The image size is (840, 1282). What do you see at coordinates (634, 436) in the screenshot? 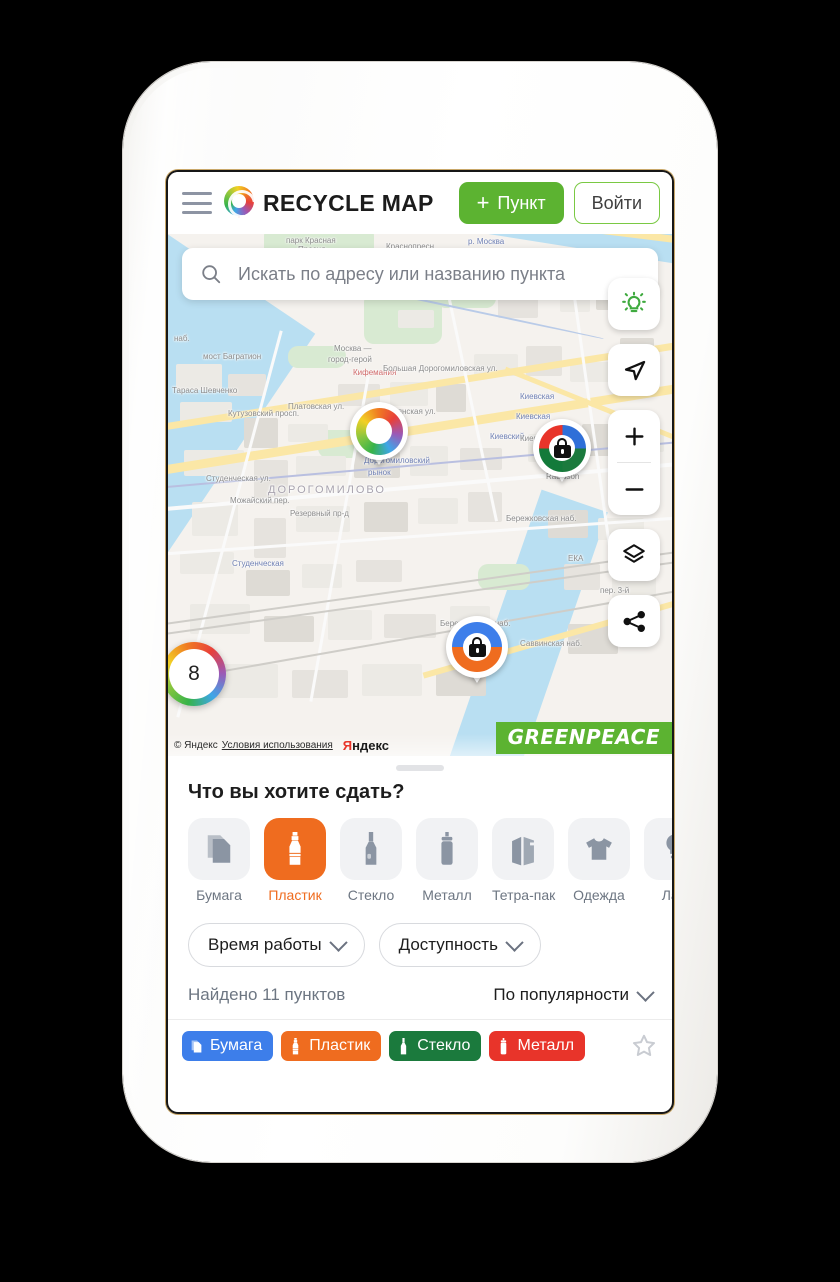
I see `zoom-in-icon` at bounding box center [634, 436].